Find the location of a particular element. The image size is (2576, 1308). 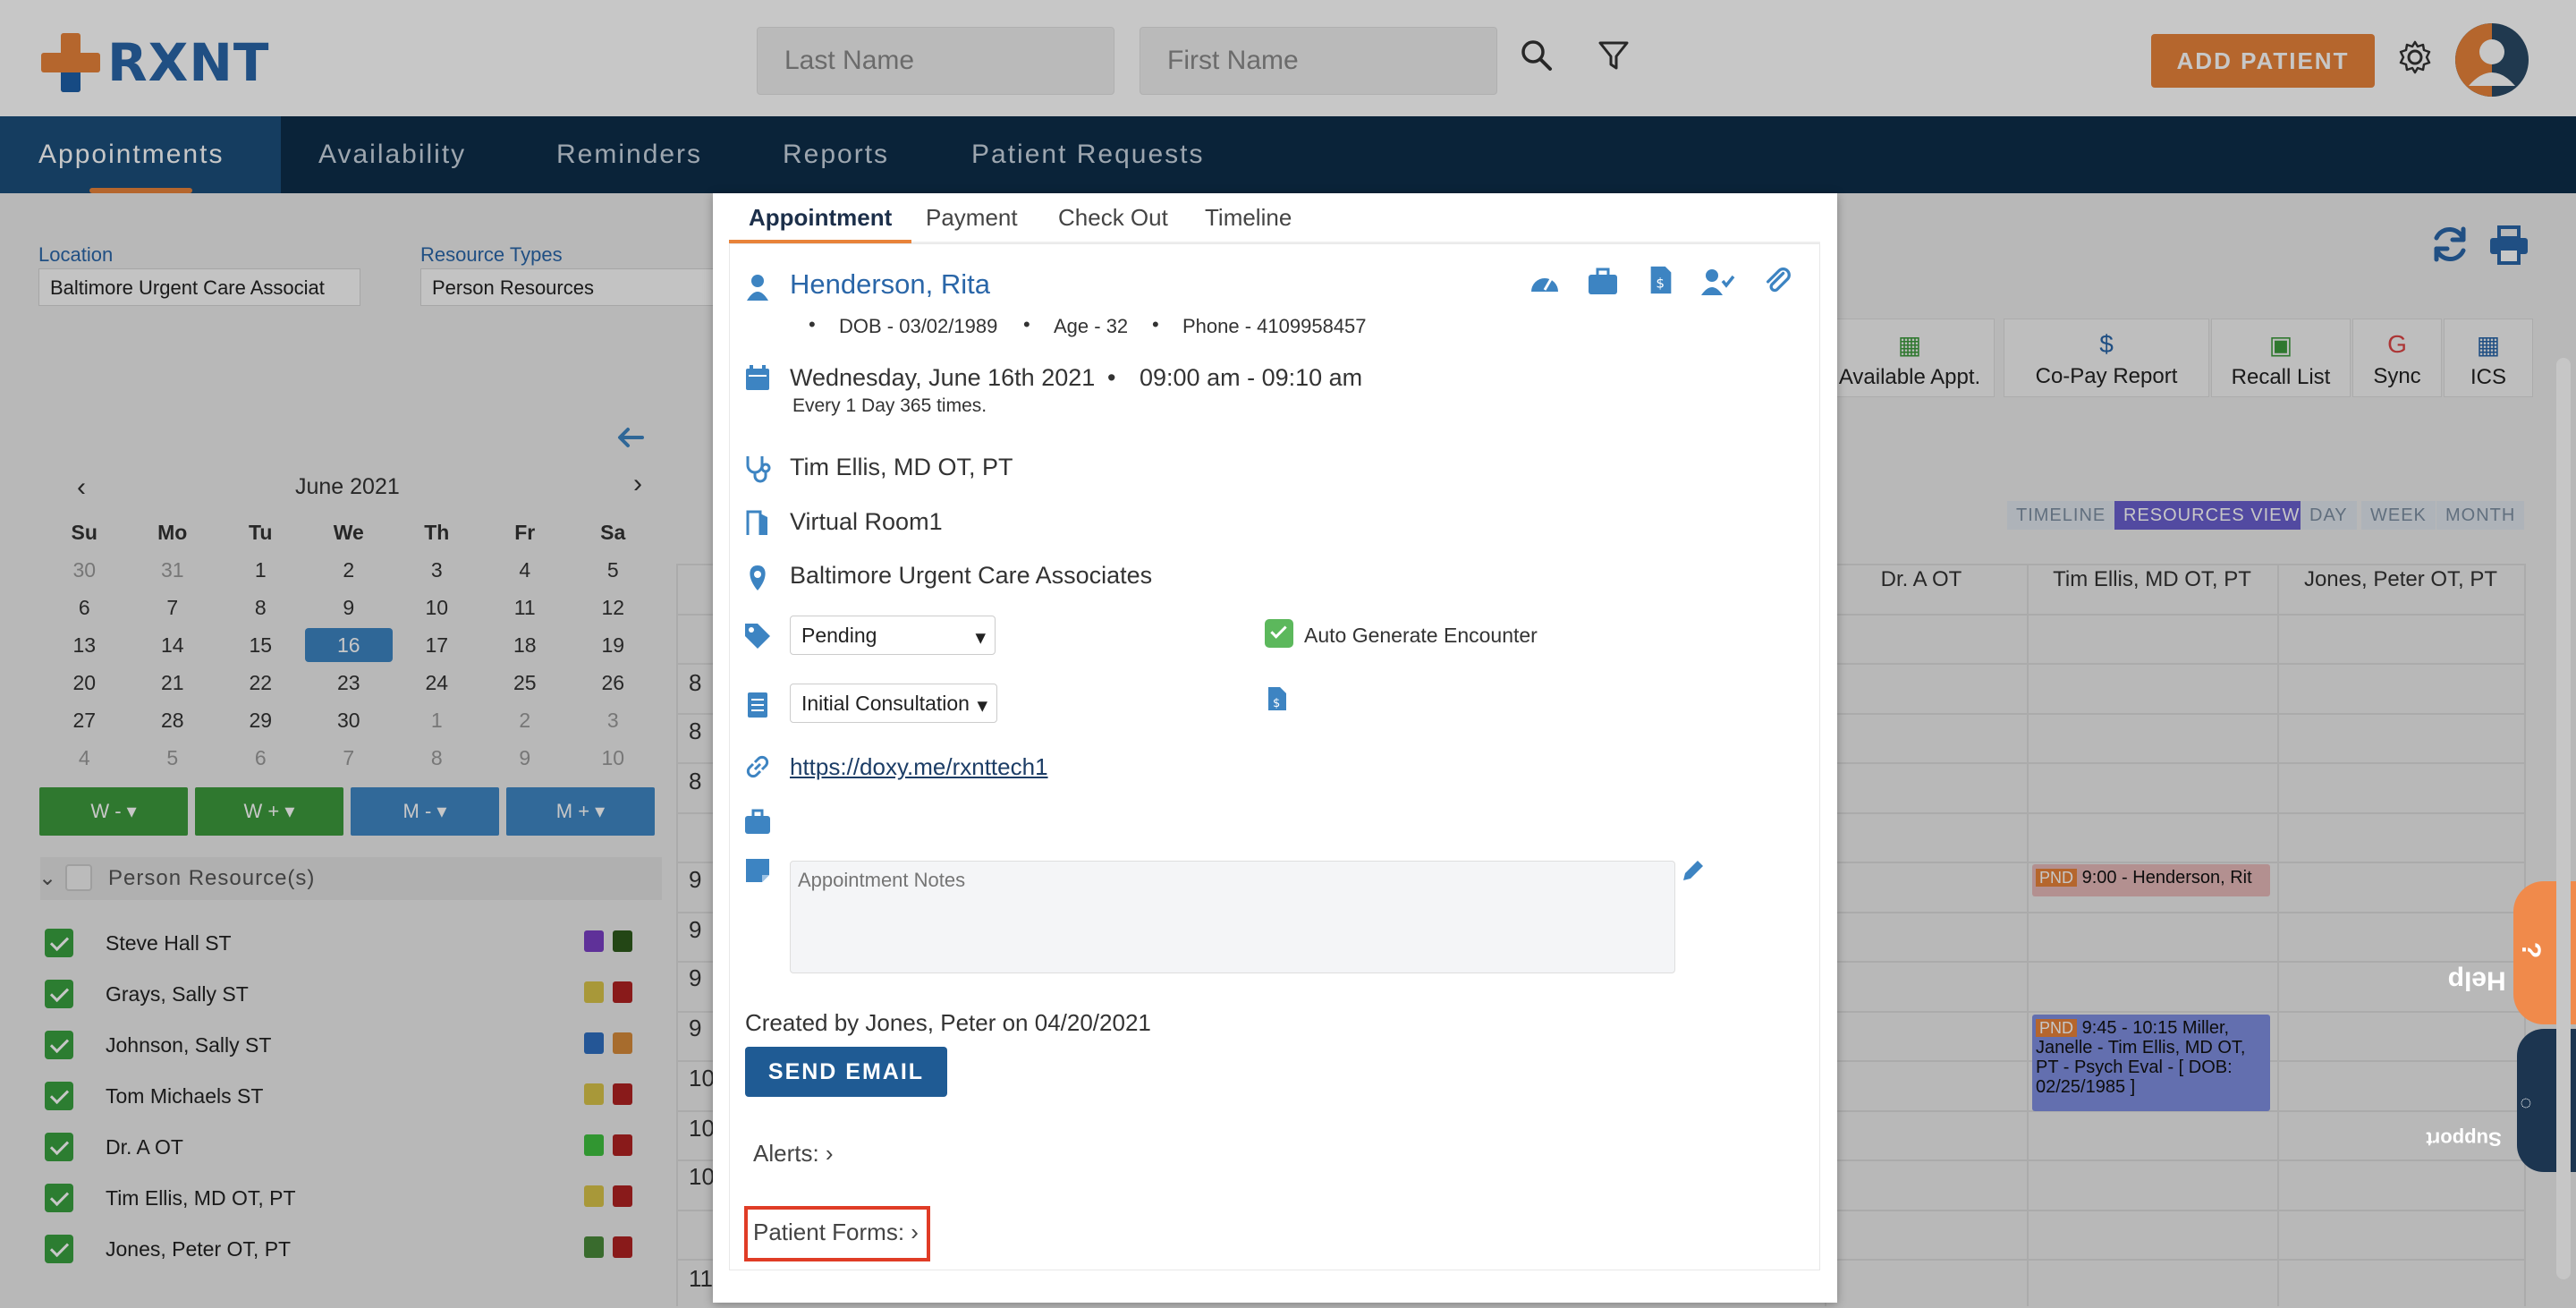

collapse-left-arrow-icon is located at coordinates (630, 438).